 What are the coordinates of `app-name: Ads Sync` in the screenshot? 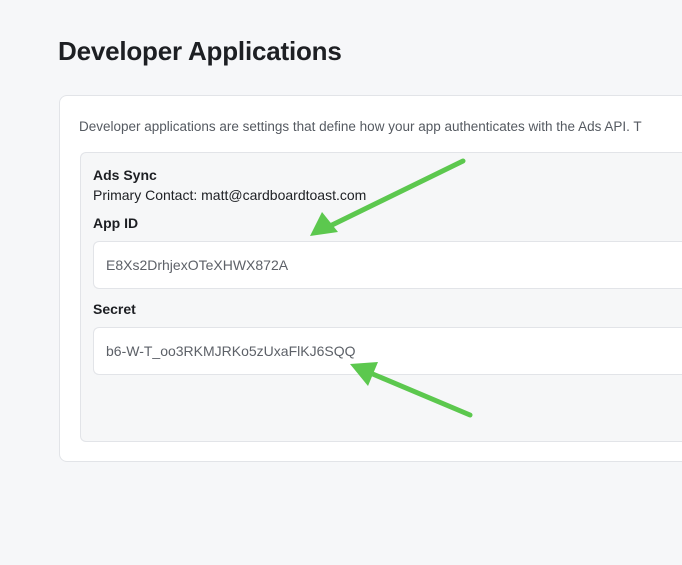 It's located at (125, 175).